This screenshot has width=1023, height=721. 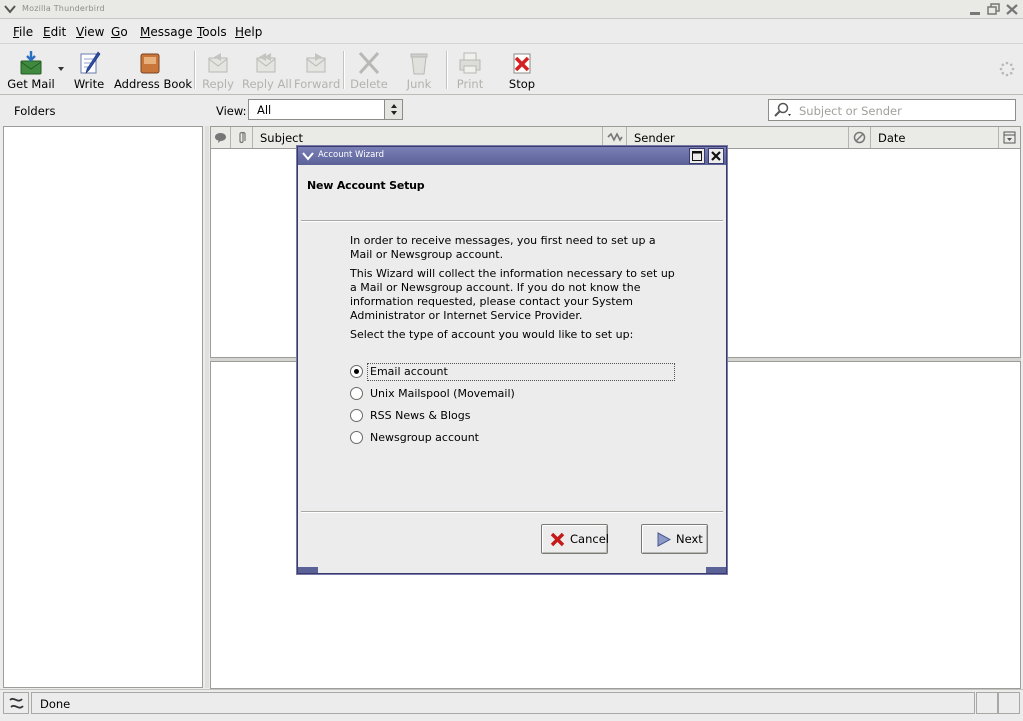 What do you see at coordinates (218, 63) in the screenshot?
I see `reply-icon` at bounding box center [218, 63].